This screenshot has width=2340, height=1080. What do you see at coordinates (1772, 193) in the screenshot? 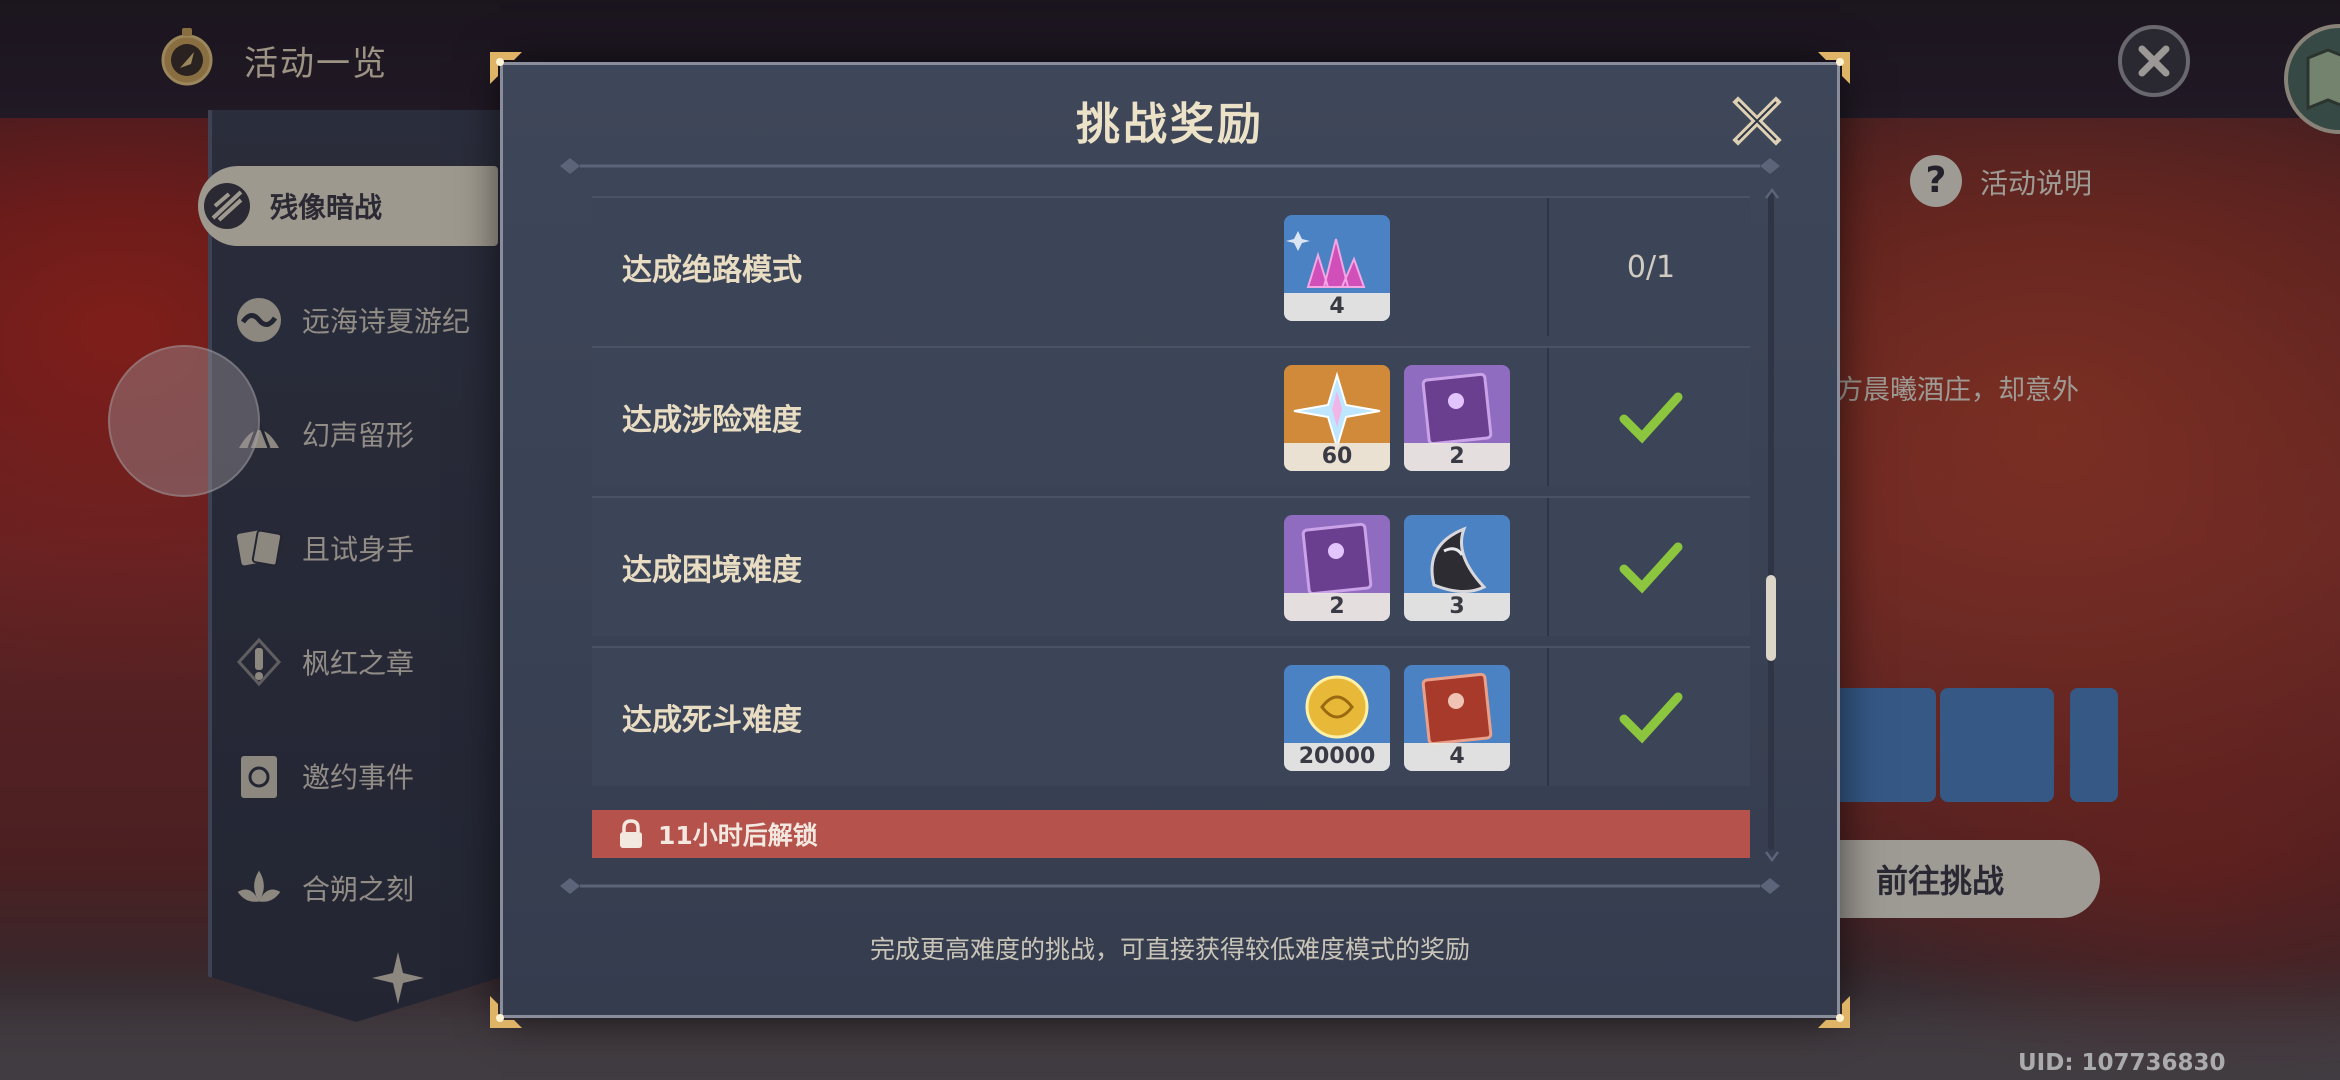
I see `chevron-up-icon` at bounding box center [1772, 193].